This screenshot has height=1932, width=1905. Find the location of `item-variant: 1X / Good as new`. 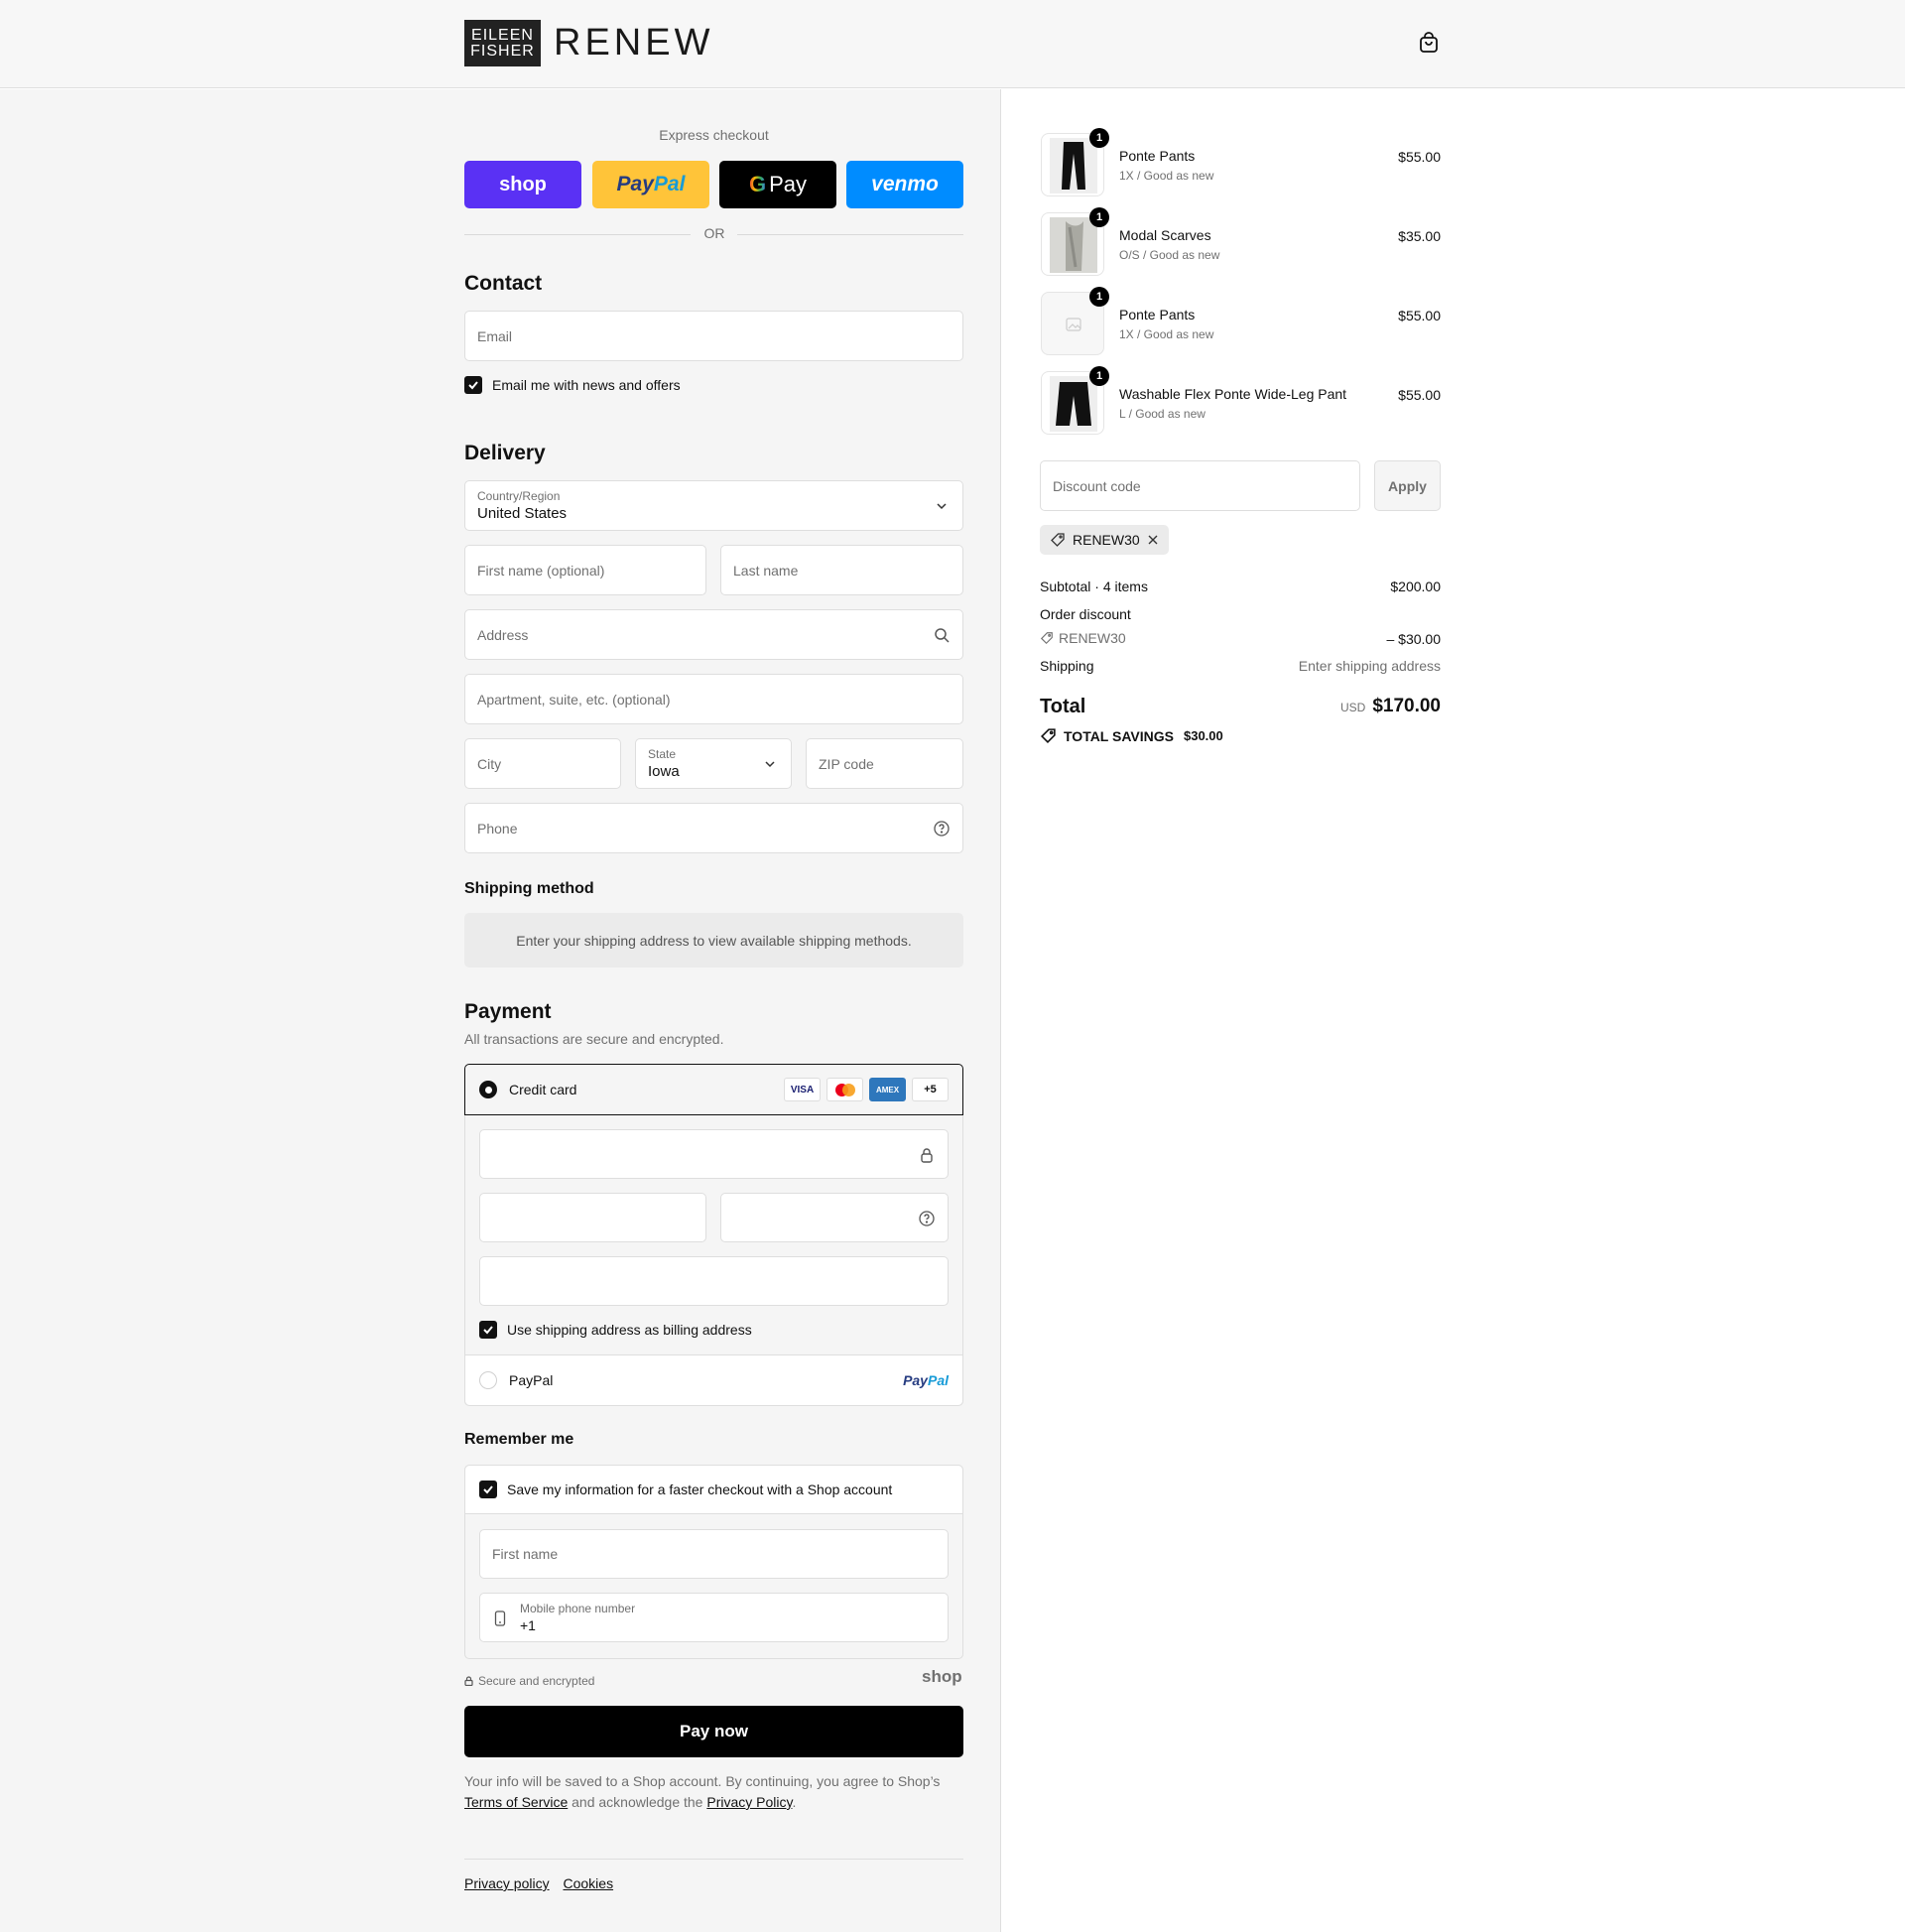

item-variant: 1X / Good as new is located at coordinates (1166, 176).